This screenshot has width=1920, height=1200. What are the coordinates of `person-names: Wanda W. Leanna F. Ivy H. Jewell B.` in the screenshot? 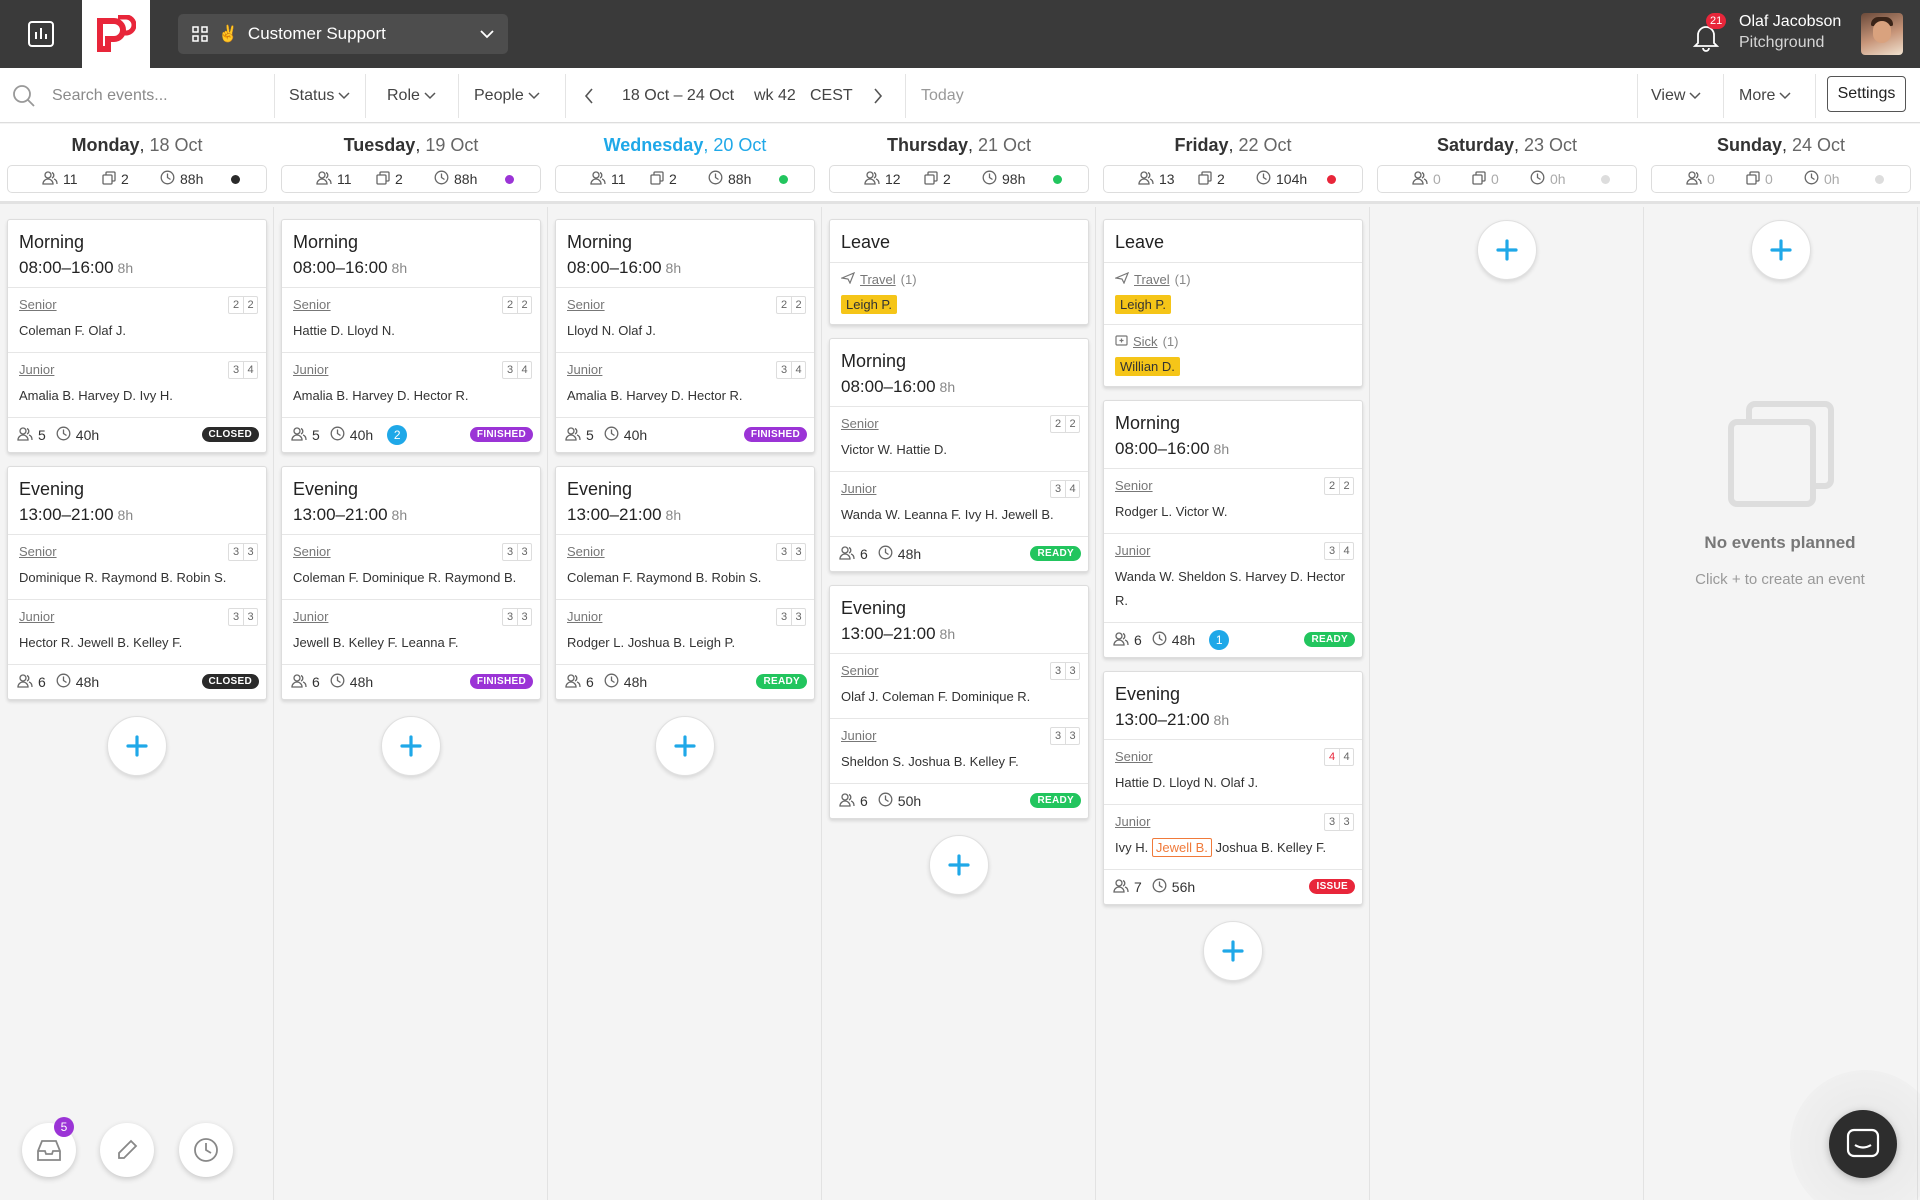 It's located at (947, 514).